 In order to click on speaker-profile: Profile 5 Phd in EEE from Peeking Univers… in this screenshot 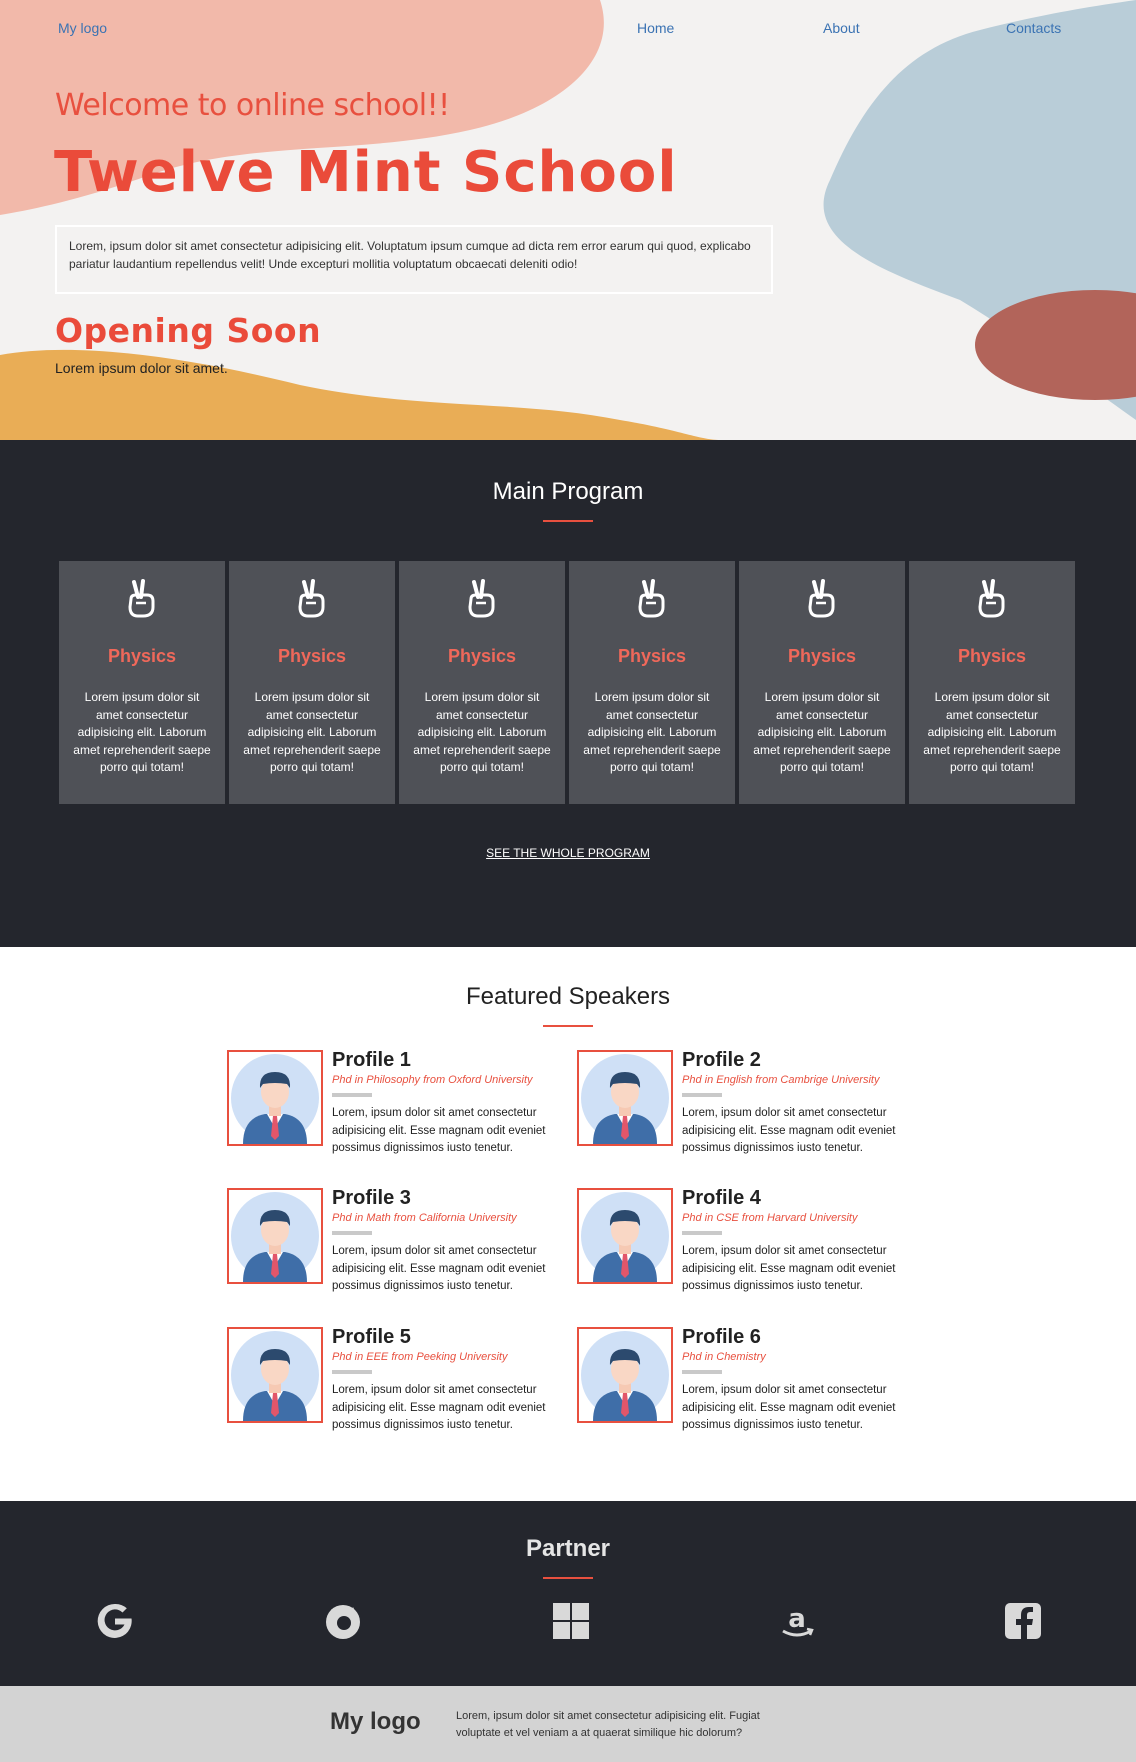, I will do `click(397, 1379)`.